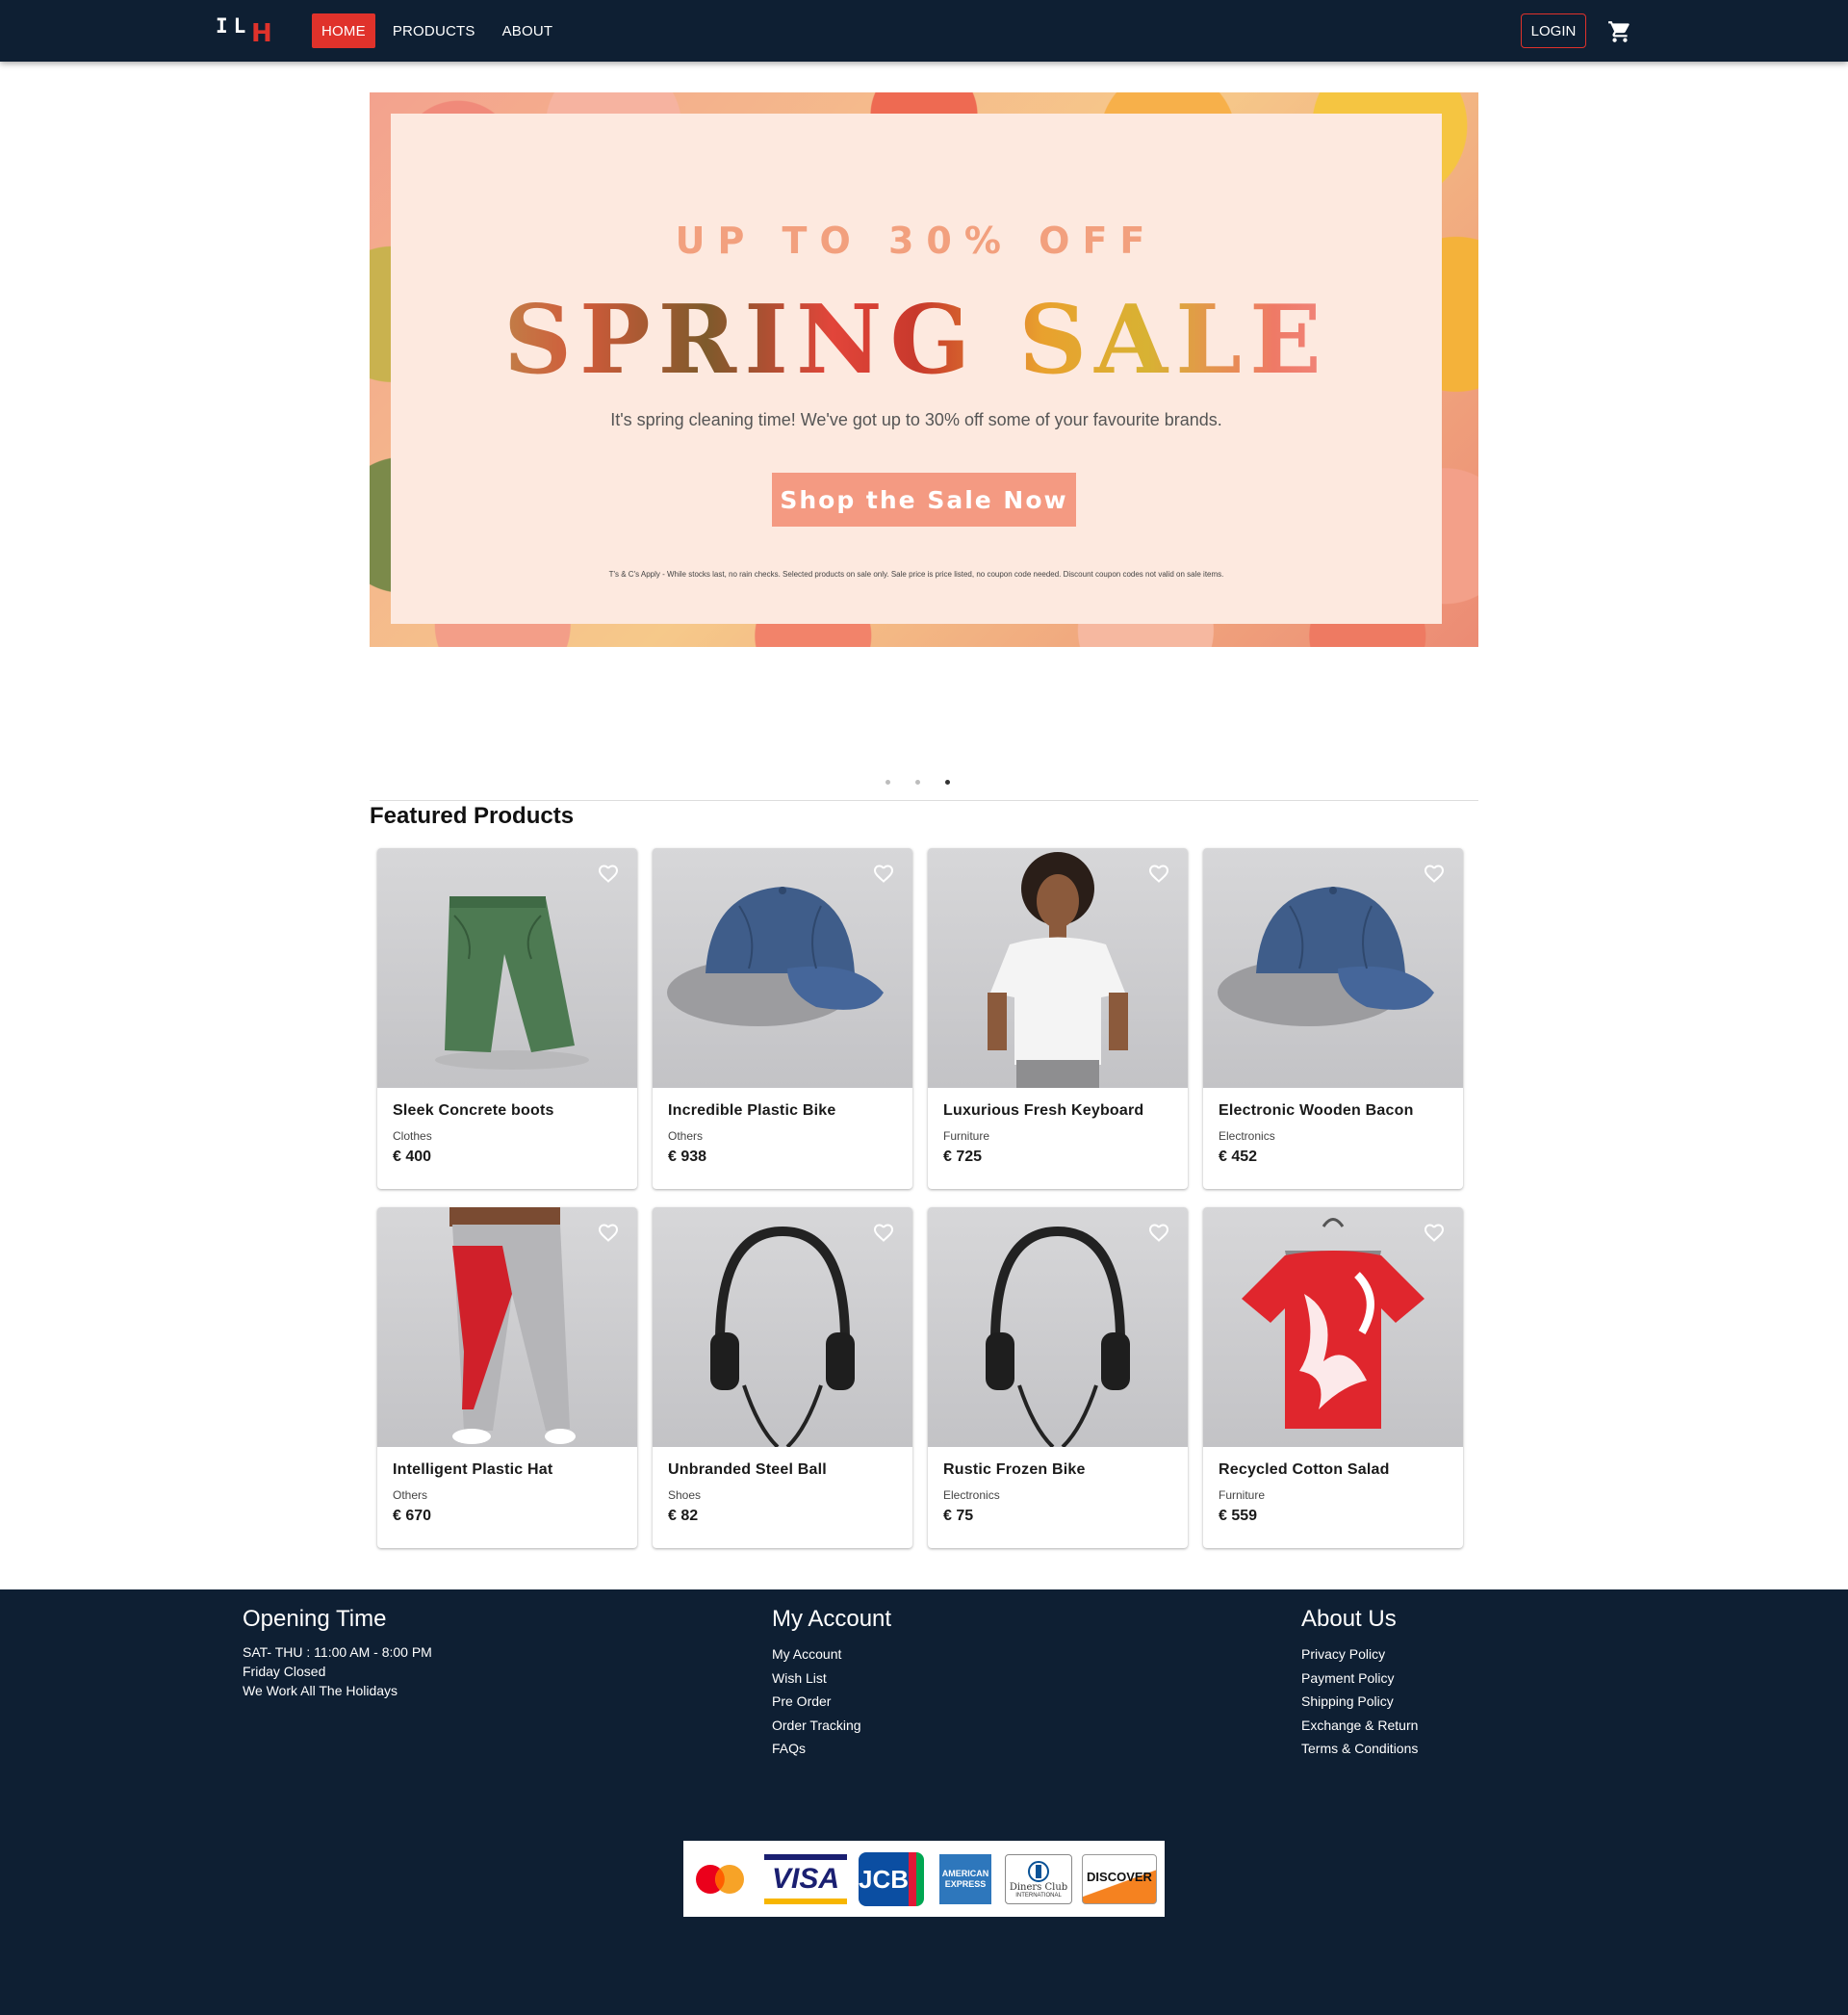 This screenshot has width=1848, height=2015. What do you see at coordinates (1333, 1111) in the screenshot?
I see `product-name: Electronic Wooden Bacon` at bounding box center [1333, 1111].